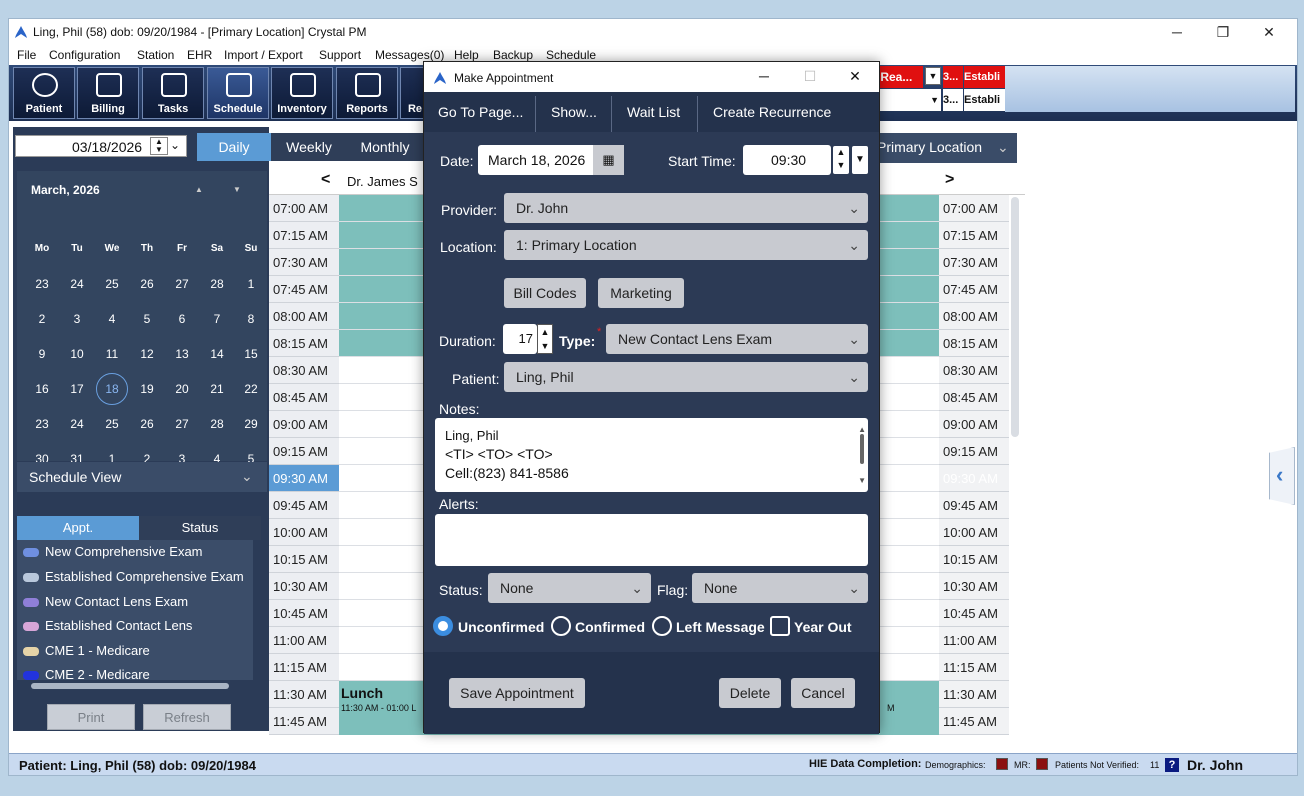 The width and height of the screenshot is (1304, 796). What do you see at coordinates (42, 319) in the screenshot?
I see `calendar-day: 2` at bounding box center [42, 319].